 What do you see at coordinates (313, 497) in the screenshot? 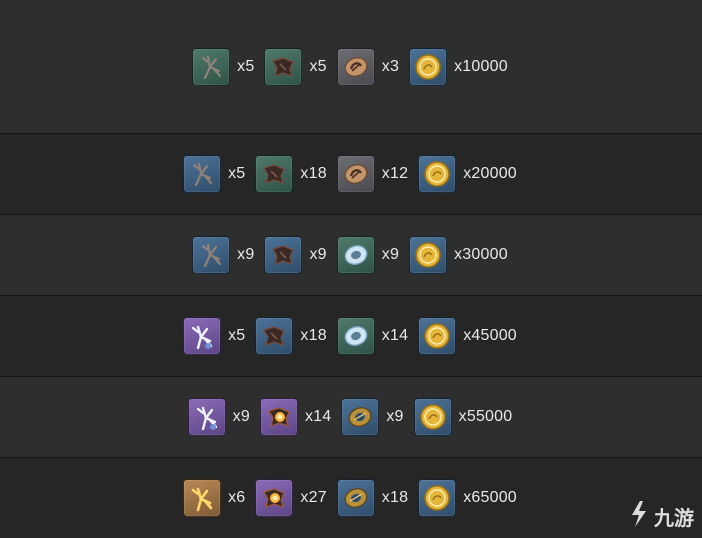
I see `material-quantity: x27` at bounding box center [313, 497].